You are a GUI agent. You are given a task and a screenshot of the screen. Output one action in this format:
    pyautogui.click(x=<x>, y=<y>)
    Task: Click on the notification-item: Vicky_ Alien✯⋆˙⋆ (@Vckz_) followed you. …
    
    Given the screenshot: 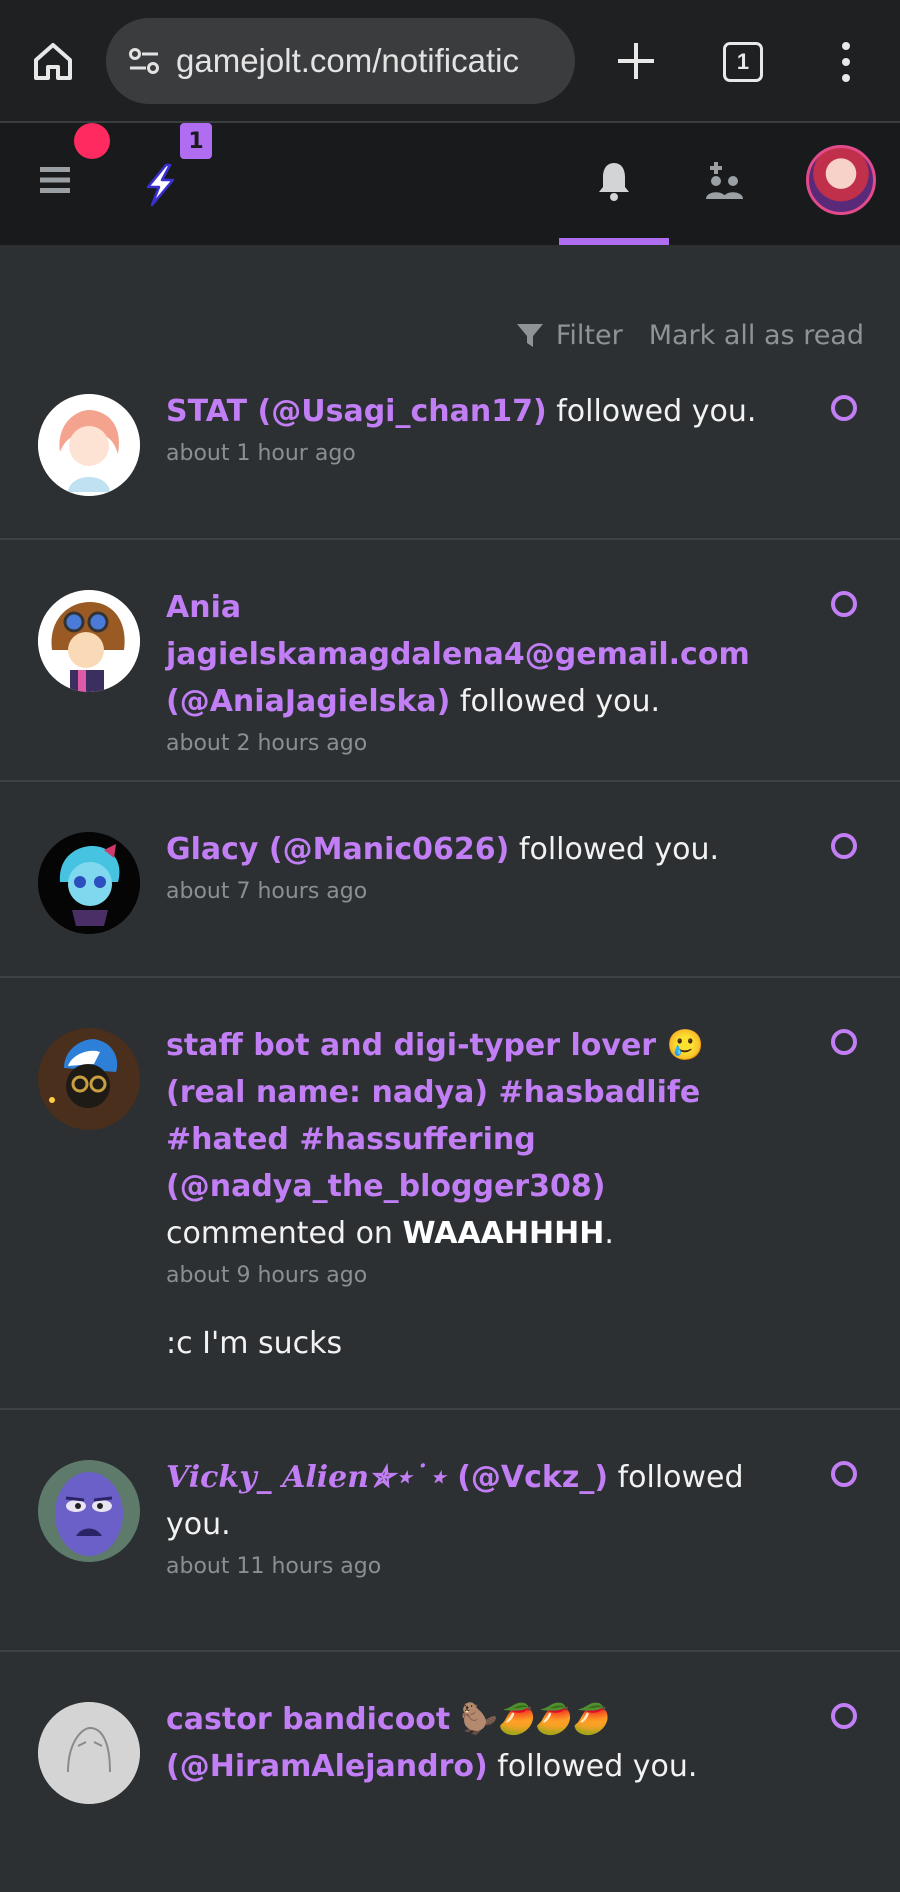 What is the action you would take?
    pyautogui.click(x=450, y=1531)
    